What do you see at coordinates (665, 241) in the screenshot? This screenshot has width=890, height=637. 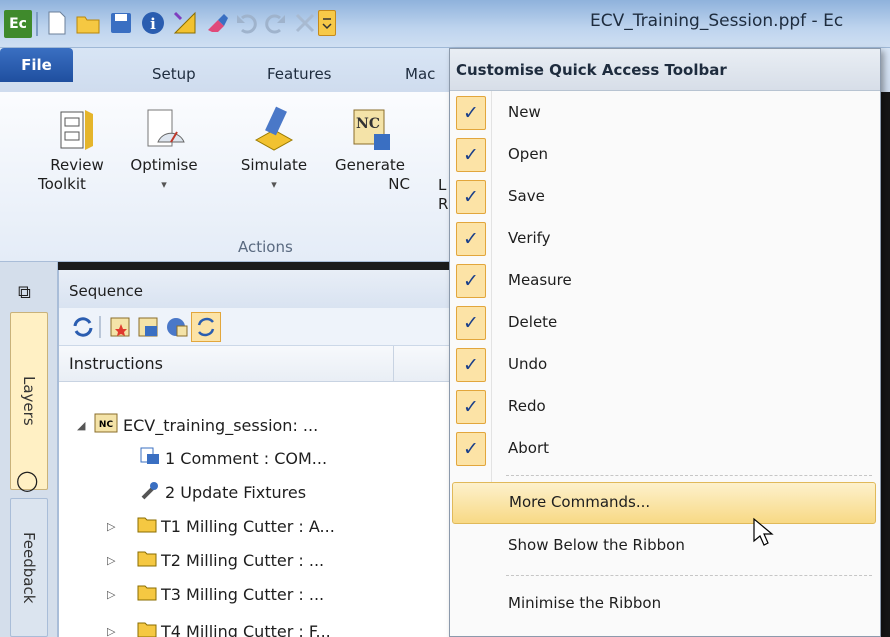 I see `menu-item-verify: ✓ Verify` at bounding box center [665, 241].